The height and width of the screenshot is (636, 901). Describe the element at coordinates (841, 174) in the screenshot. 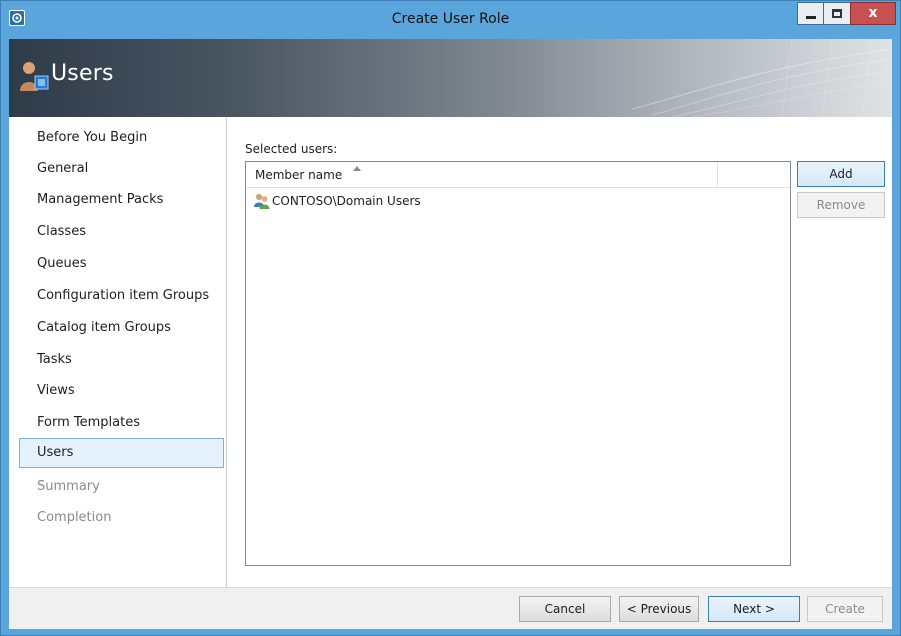

I see `add-button: Add` at that location.